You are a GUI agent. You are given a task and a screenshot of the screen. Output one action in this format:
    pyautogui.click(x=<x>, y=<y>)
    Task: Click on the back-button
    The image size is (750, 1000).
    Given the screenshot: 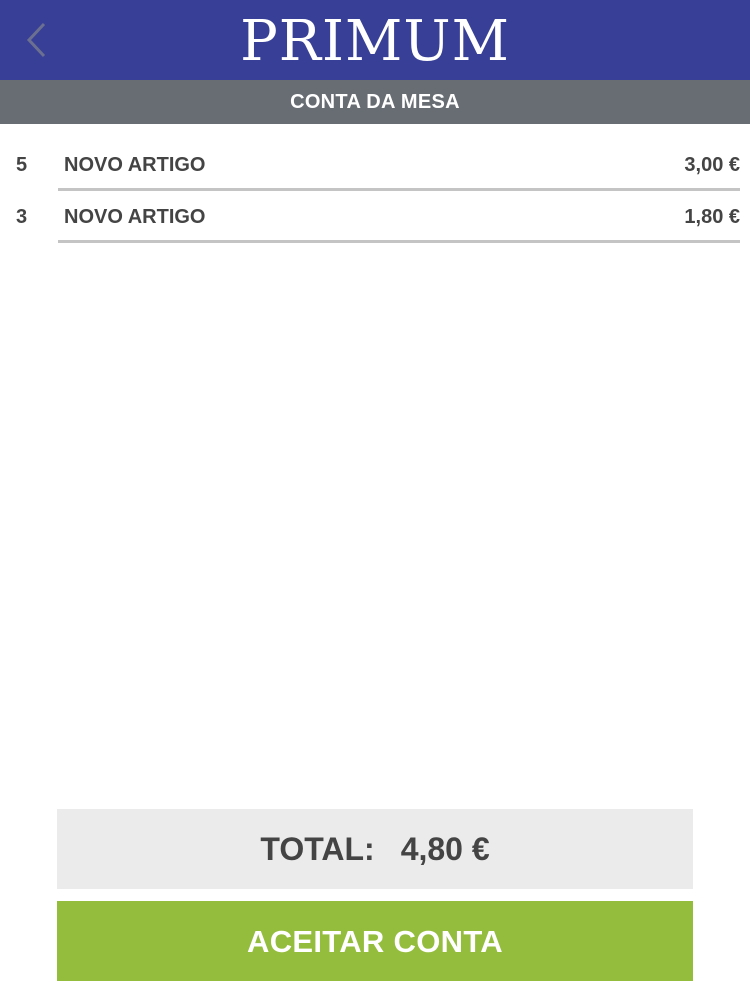 What is the action you would take?
    pyautogui.click(x=36, y=40)
    